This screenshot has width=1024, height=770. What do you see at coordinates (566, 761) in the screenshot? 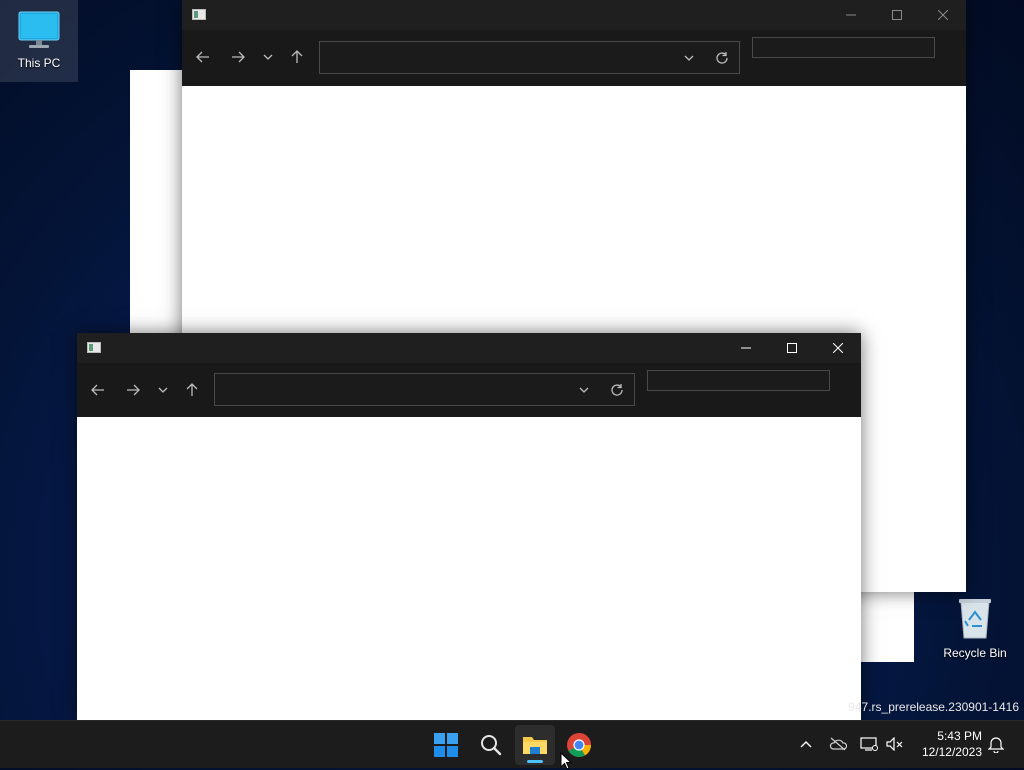
I see `mouse-cursor-icon` at bounding box center [566, 761].